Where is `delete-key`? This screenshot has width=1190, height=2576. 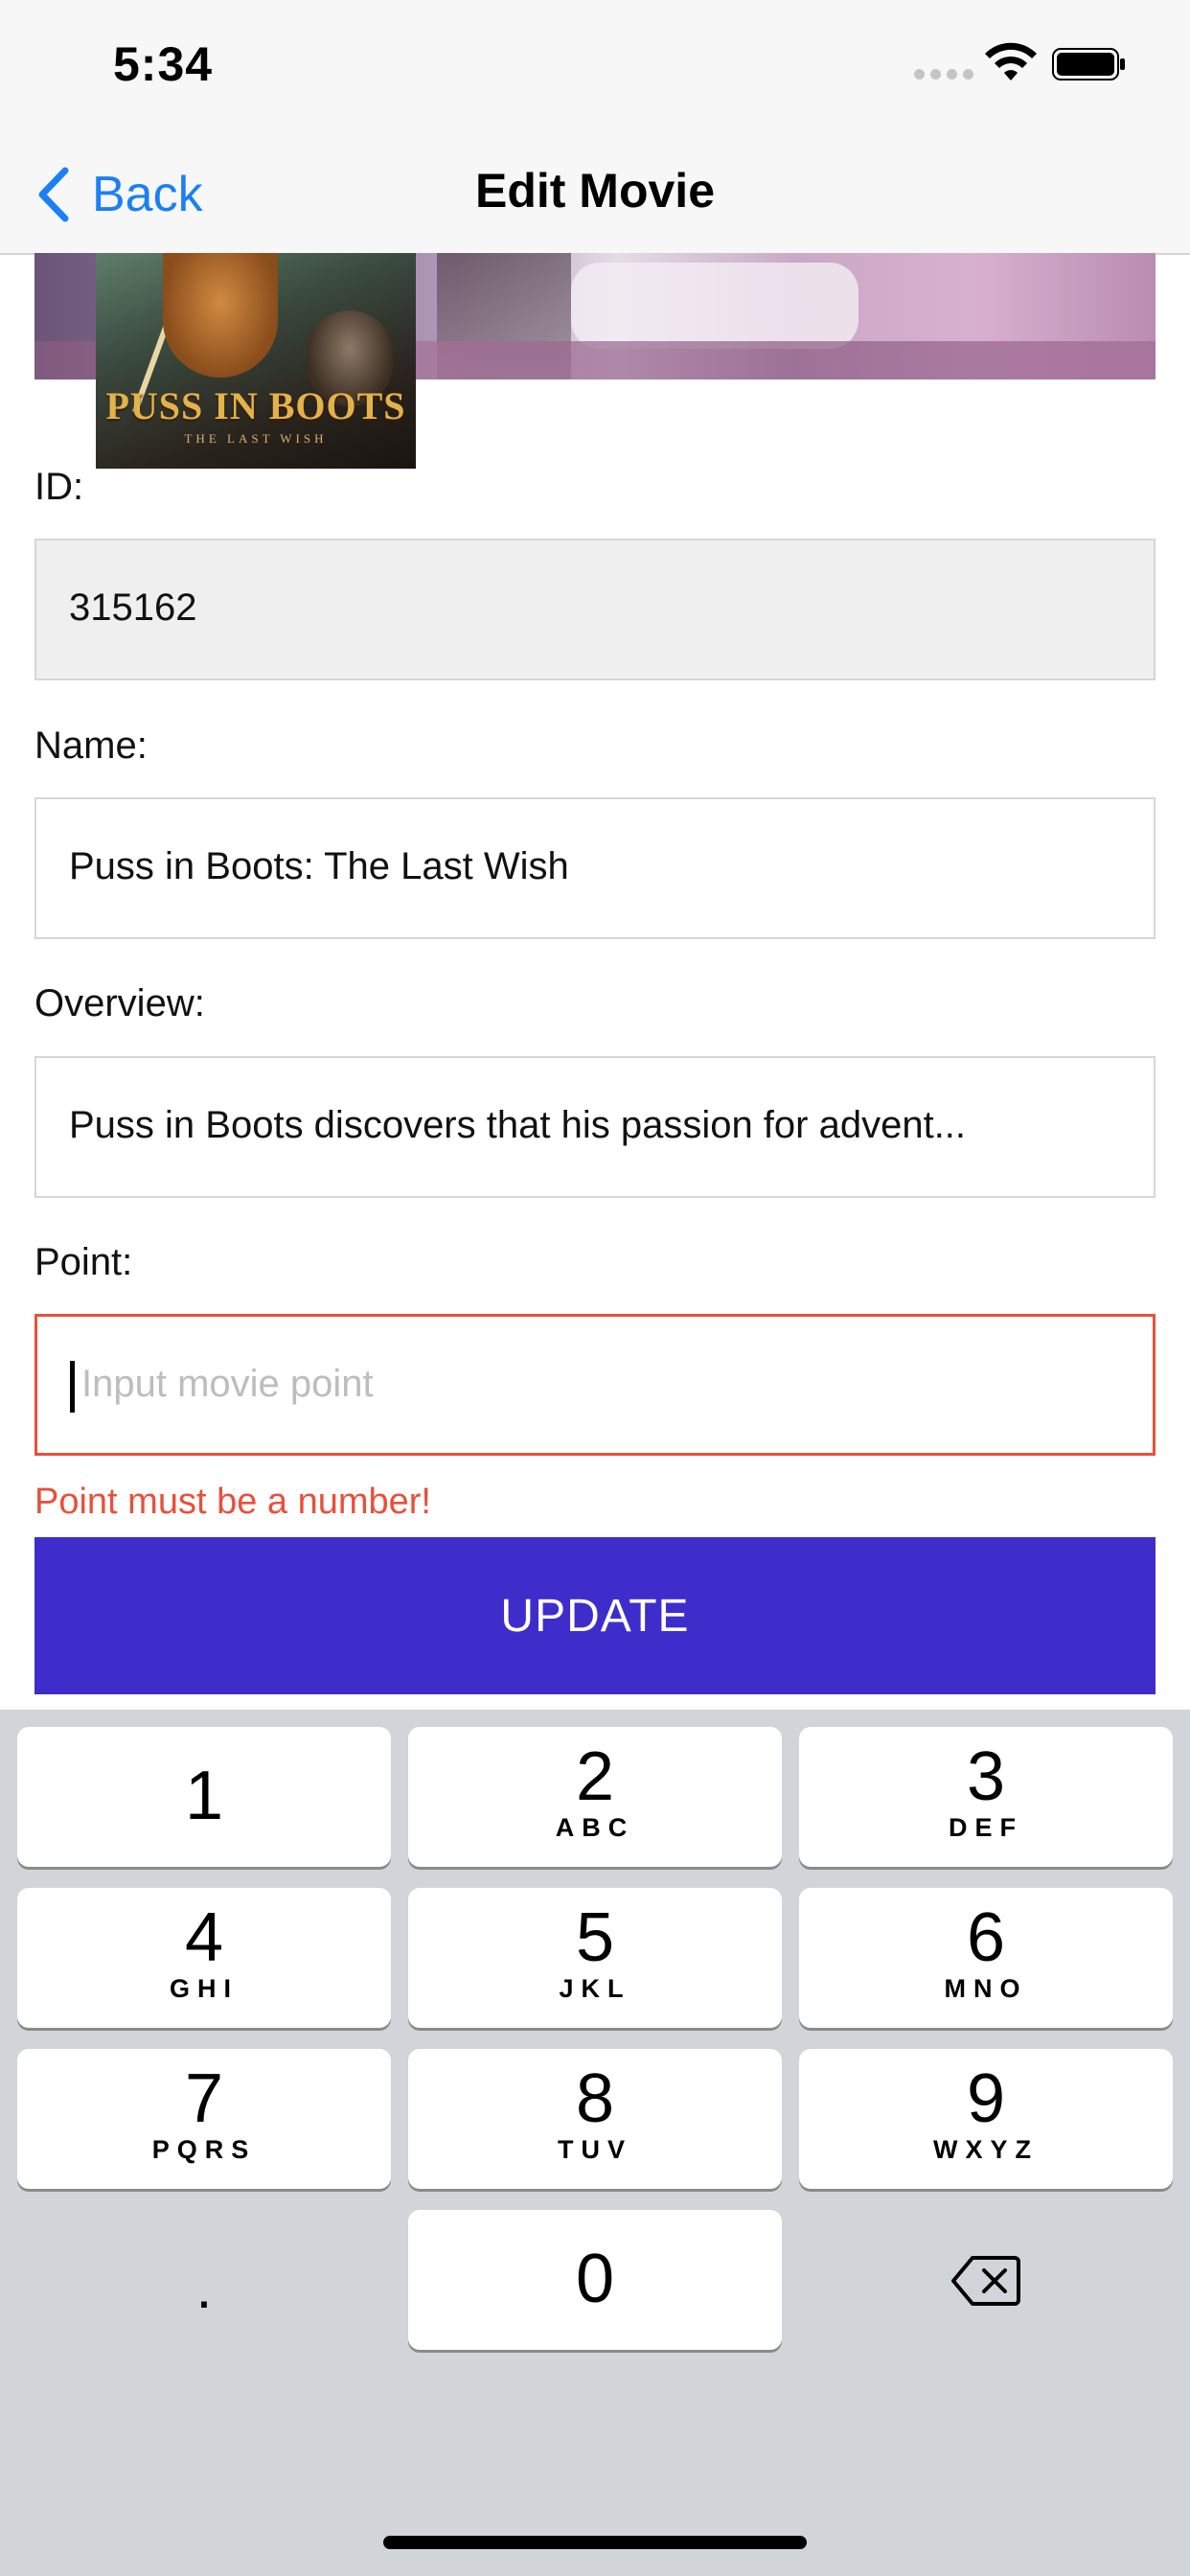
delete-key is located at coordinates (986, 2280).